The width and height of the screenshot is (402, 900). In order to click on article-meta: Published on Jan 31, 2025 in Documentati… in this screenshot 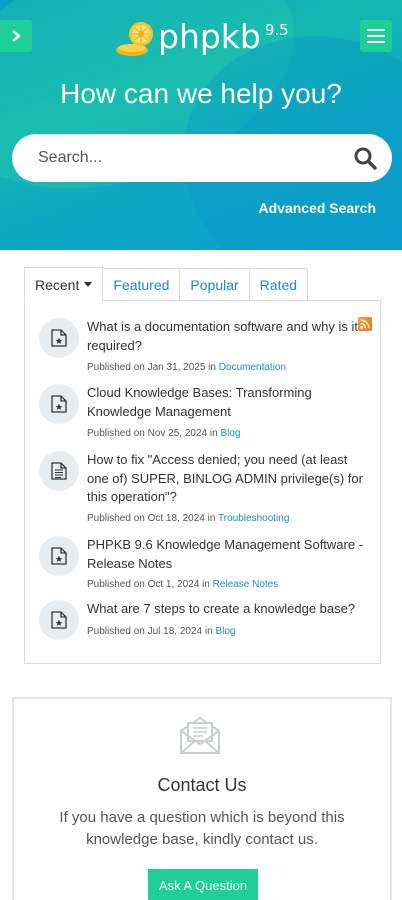, I will do `click(187, 367)`.